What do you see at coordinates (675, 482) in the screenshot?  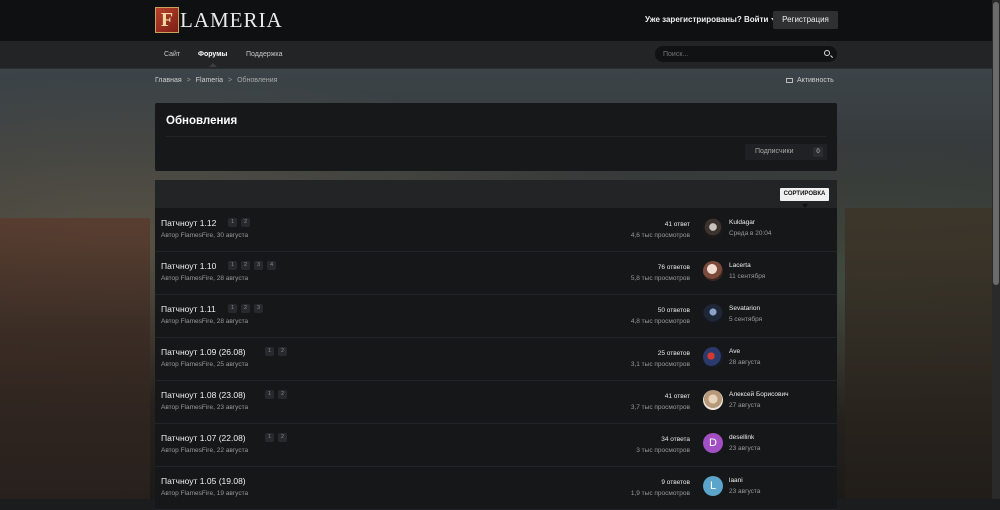 I see `topic-replies: 9 ответов` at bounding box center [675, 482].